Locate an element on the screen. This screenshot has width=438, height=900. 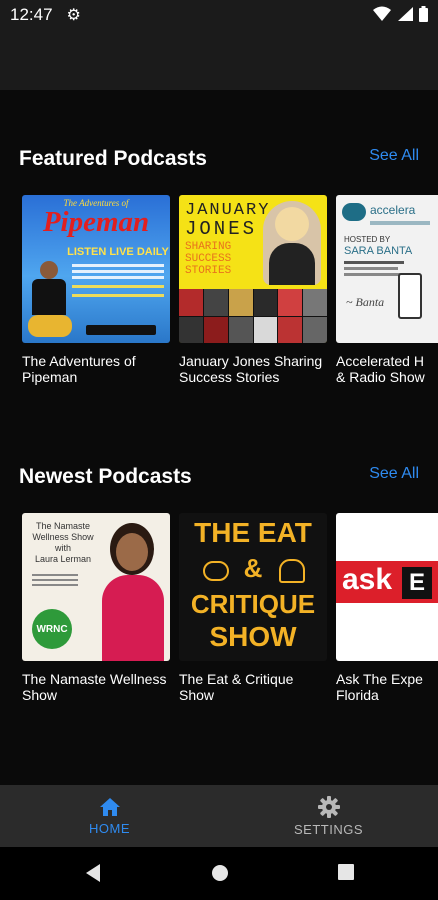
artwork-person is located at coordinates (50, 300).